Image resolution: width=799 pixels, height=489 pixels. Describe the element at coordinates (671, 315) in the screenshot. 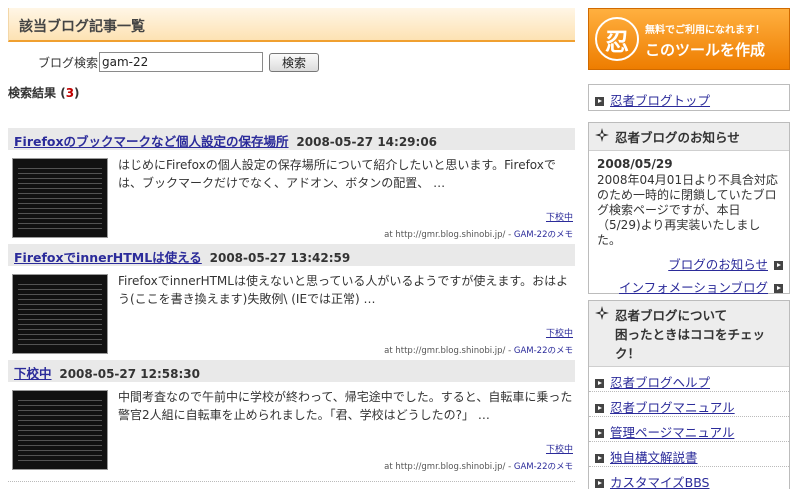

I see `help-heading-line1: 忍者ブログについて` at that location.